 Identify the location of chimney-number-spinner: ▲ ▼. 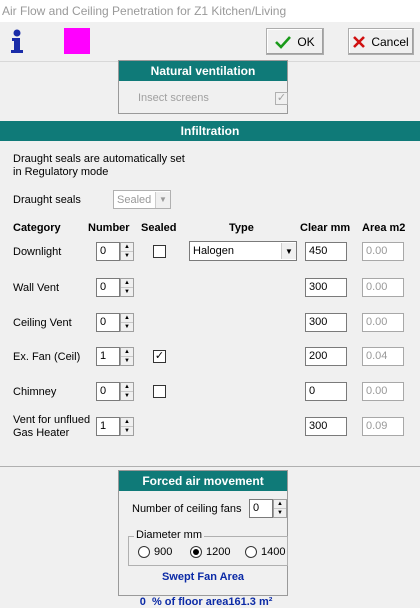
(127, 391).